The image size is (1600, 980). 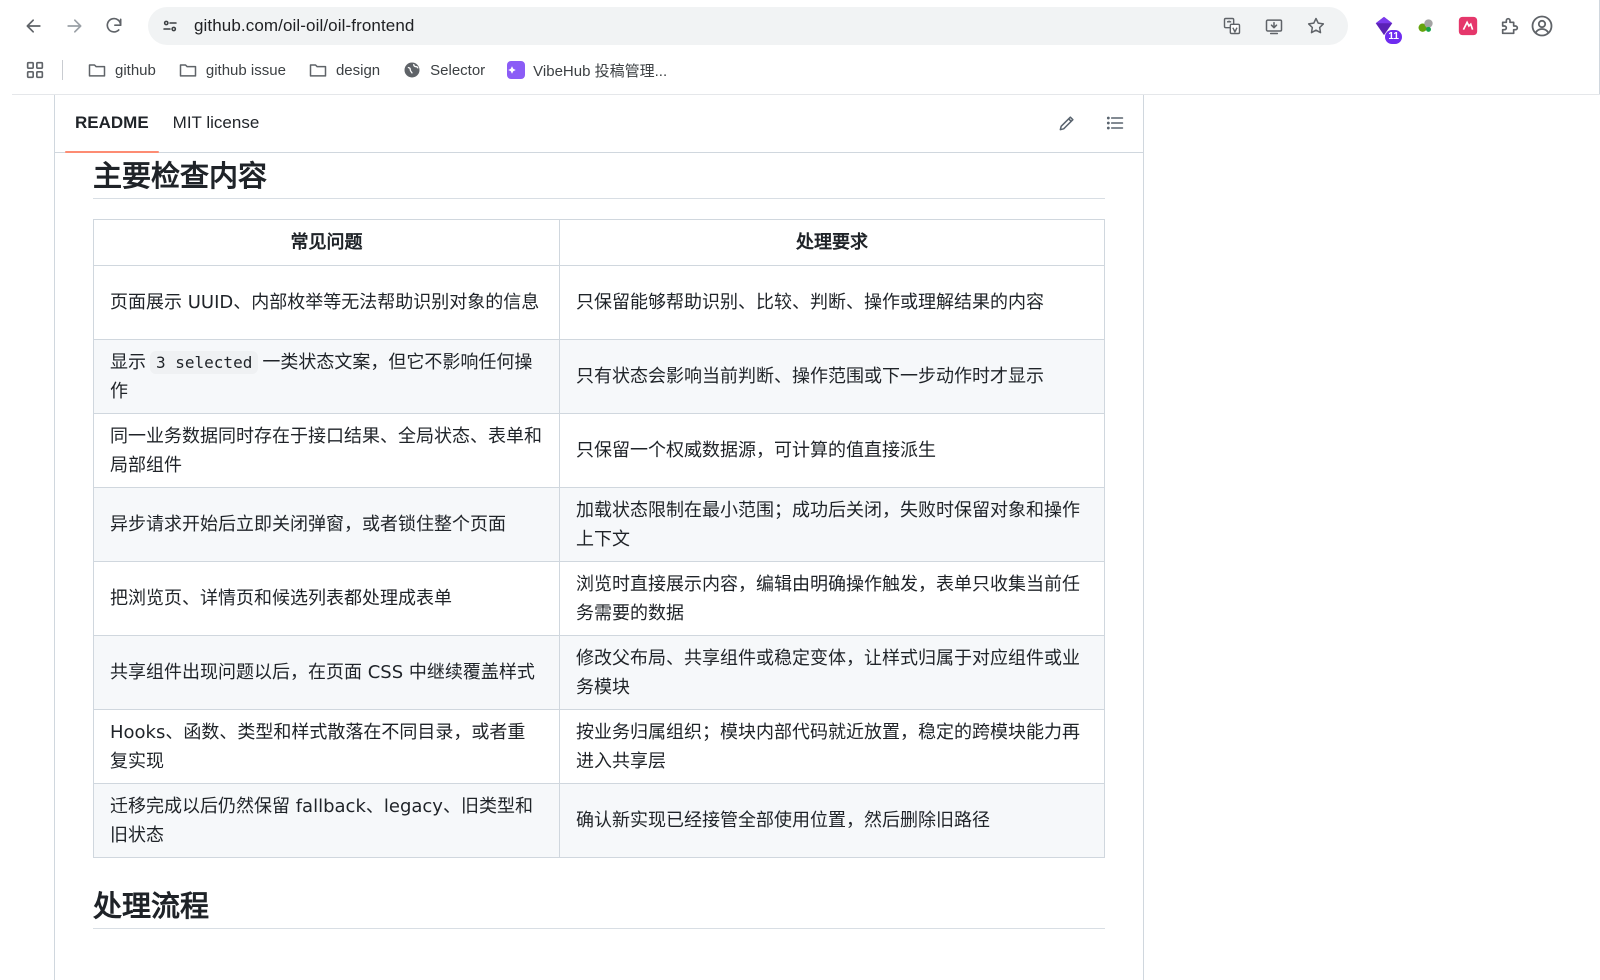 What do you see at coordinates (832, 820) in the screenshot?
I see `requirement-cell: 确认新实现已经接管全部使用位置，然后删除旧路径` at bounding box center [832, 820].